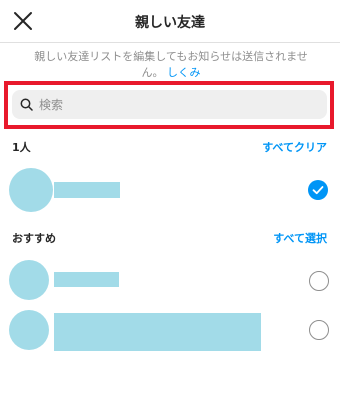  I want to click on notice-text: 親しい友達リストを編集してもお知らせは送信されません。 しくみ, so click(171, 65).